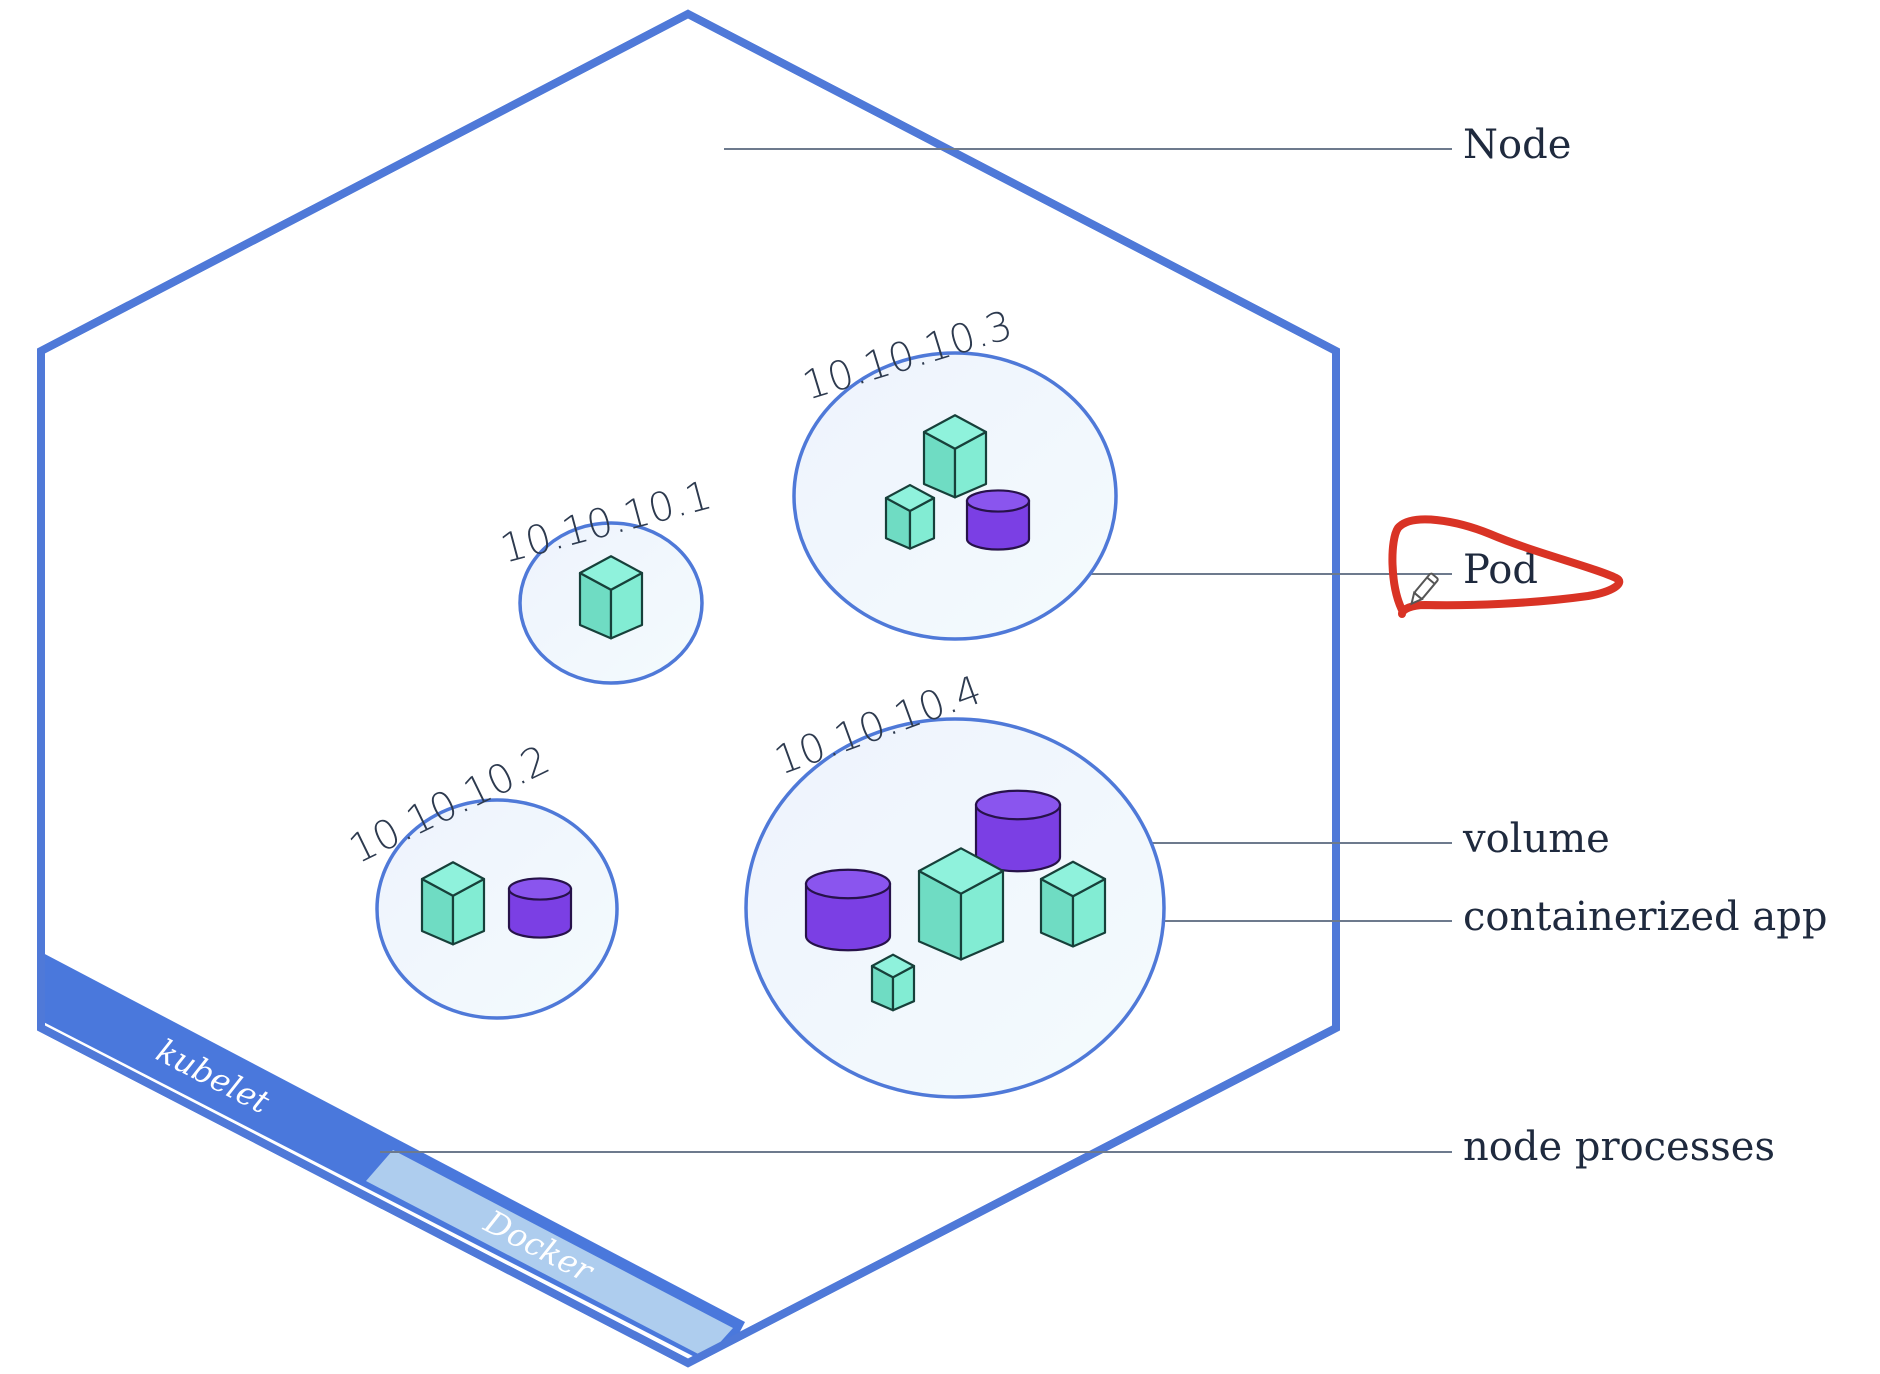  I want to click on volume-label: volume, so click(1536, 839).